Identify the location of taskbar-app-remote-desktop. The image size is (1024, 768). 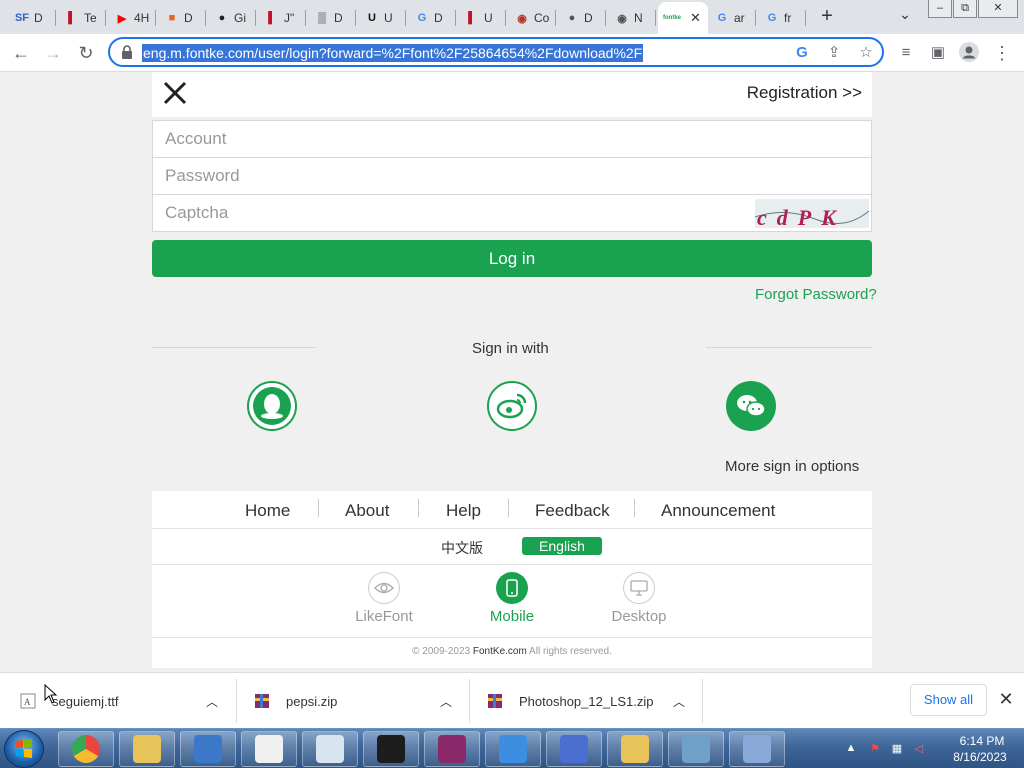
(208, 749).